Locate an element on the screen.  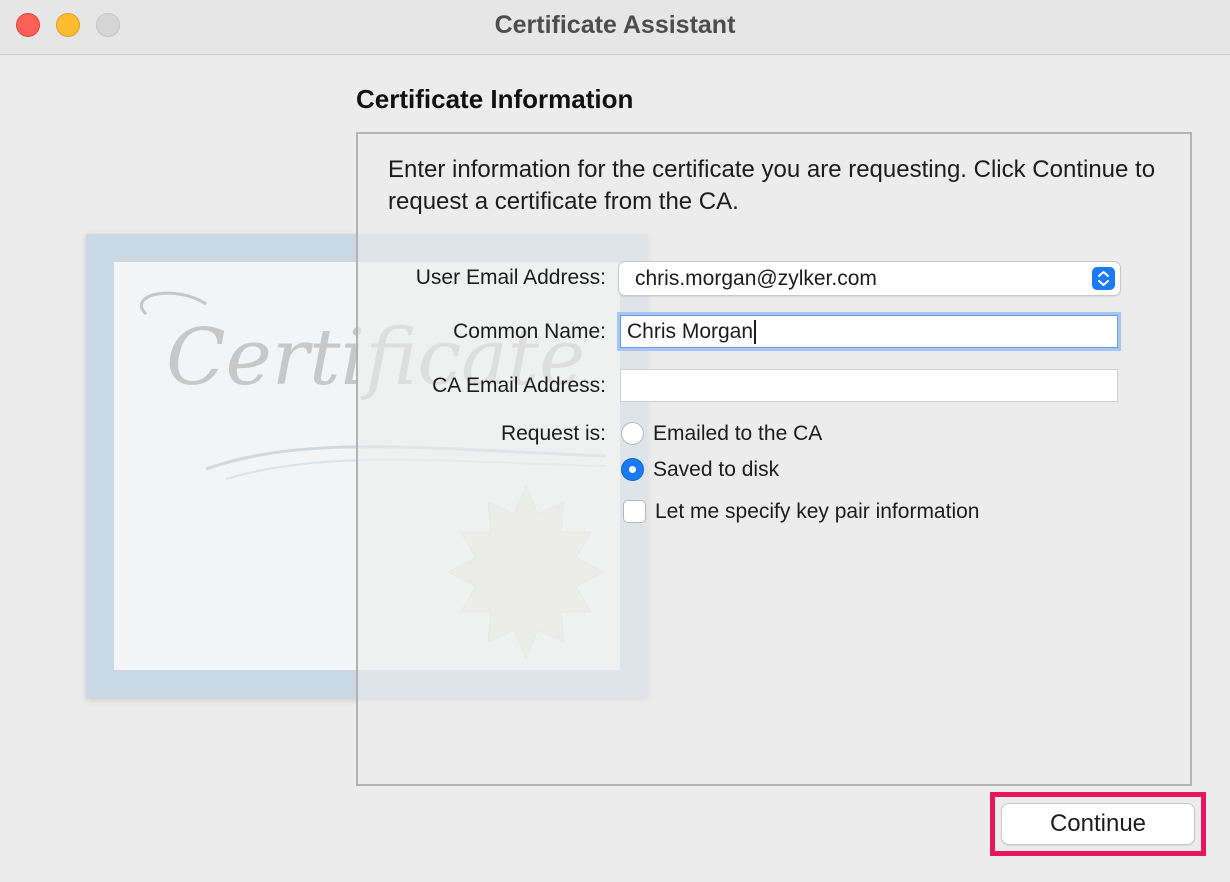
chevron-updown-icon is located at coordinates (1103, 278).